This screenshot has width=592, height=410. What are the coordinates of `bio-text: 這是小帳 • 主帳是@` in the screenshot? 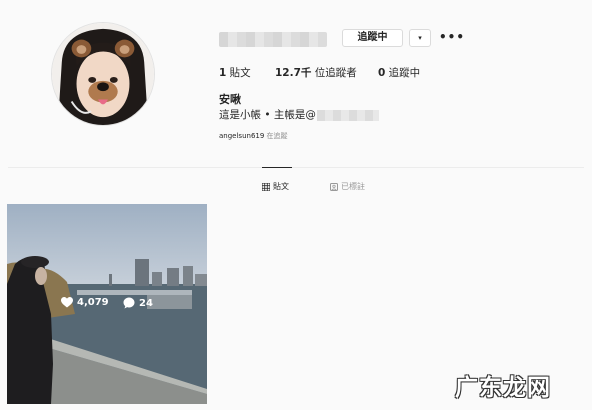 It's located at (299, 114).